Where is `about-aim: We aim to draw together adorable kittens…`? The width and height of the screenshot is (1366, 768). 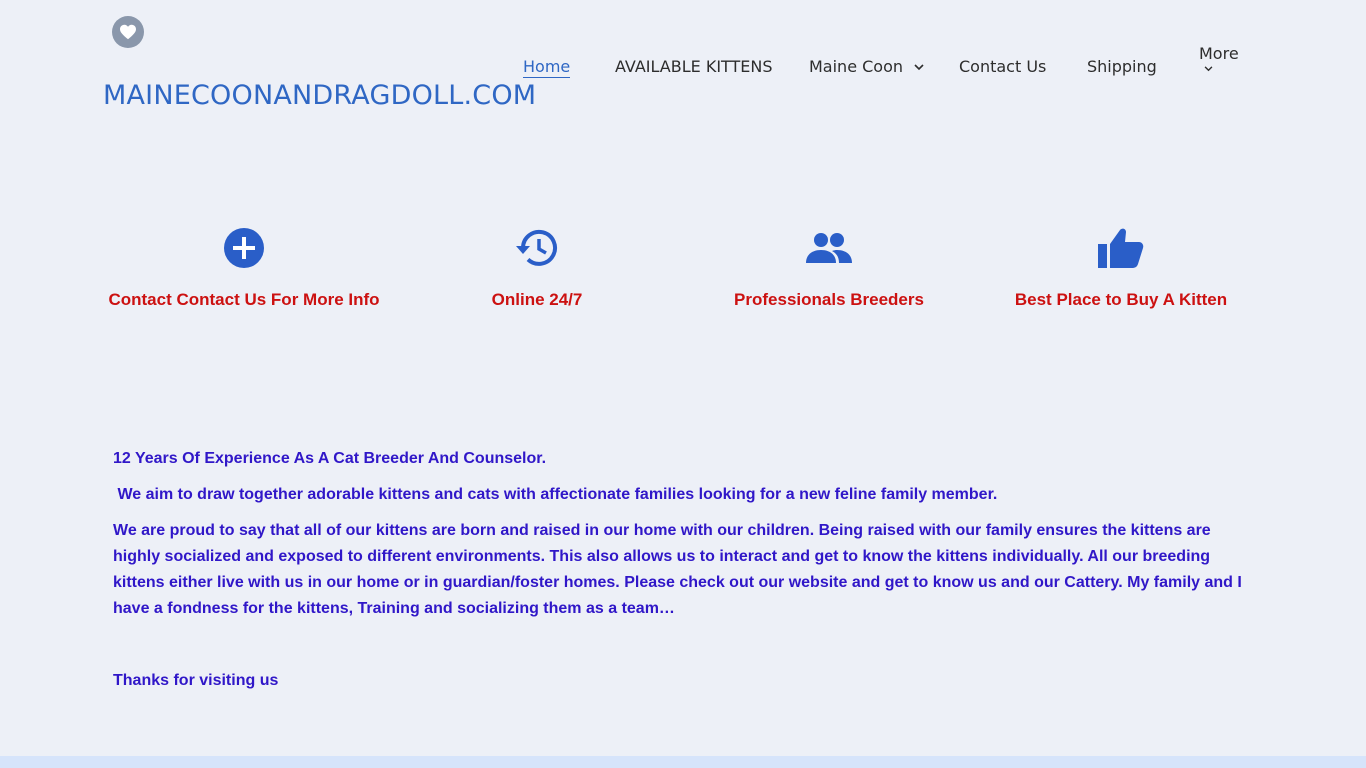
about-aim: We aim to draw together adorable kittens… is located at coordinates (555, 494).